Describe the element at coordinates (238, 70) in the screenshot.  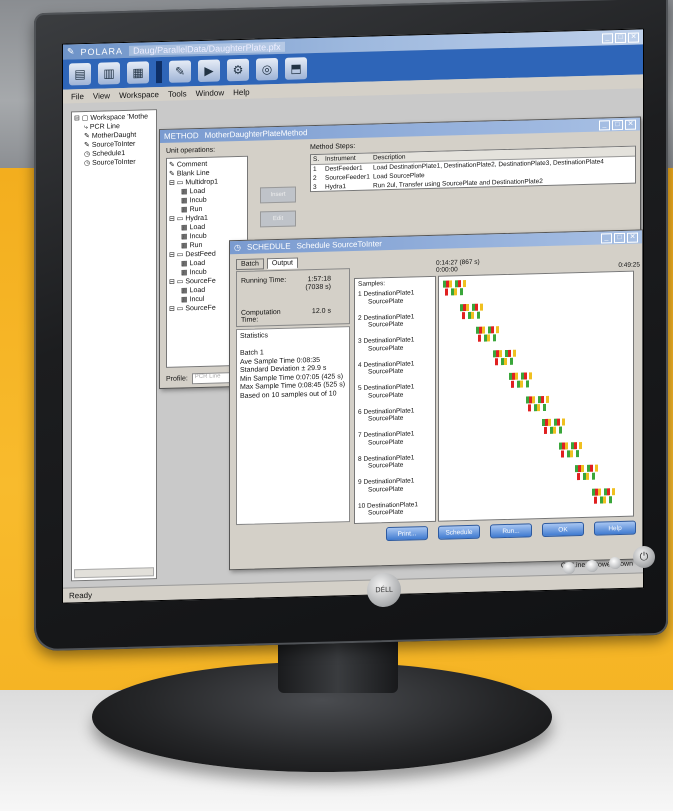
I see `settings-icon: ⚙` at that location.